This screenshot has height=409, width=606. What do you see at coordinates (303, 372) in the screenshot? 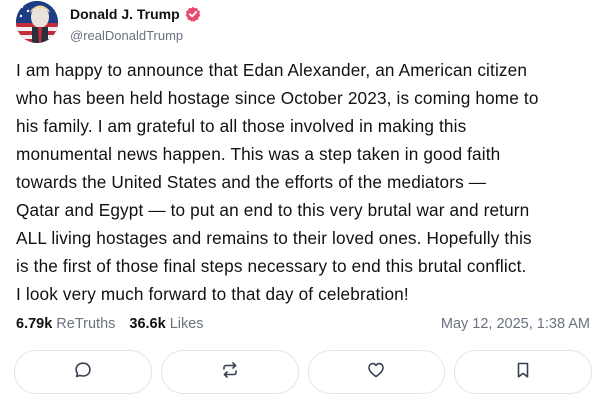
I see `action-bar` at bounding box center [303, 372].